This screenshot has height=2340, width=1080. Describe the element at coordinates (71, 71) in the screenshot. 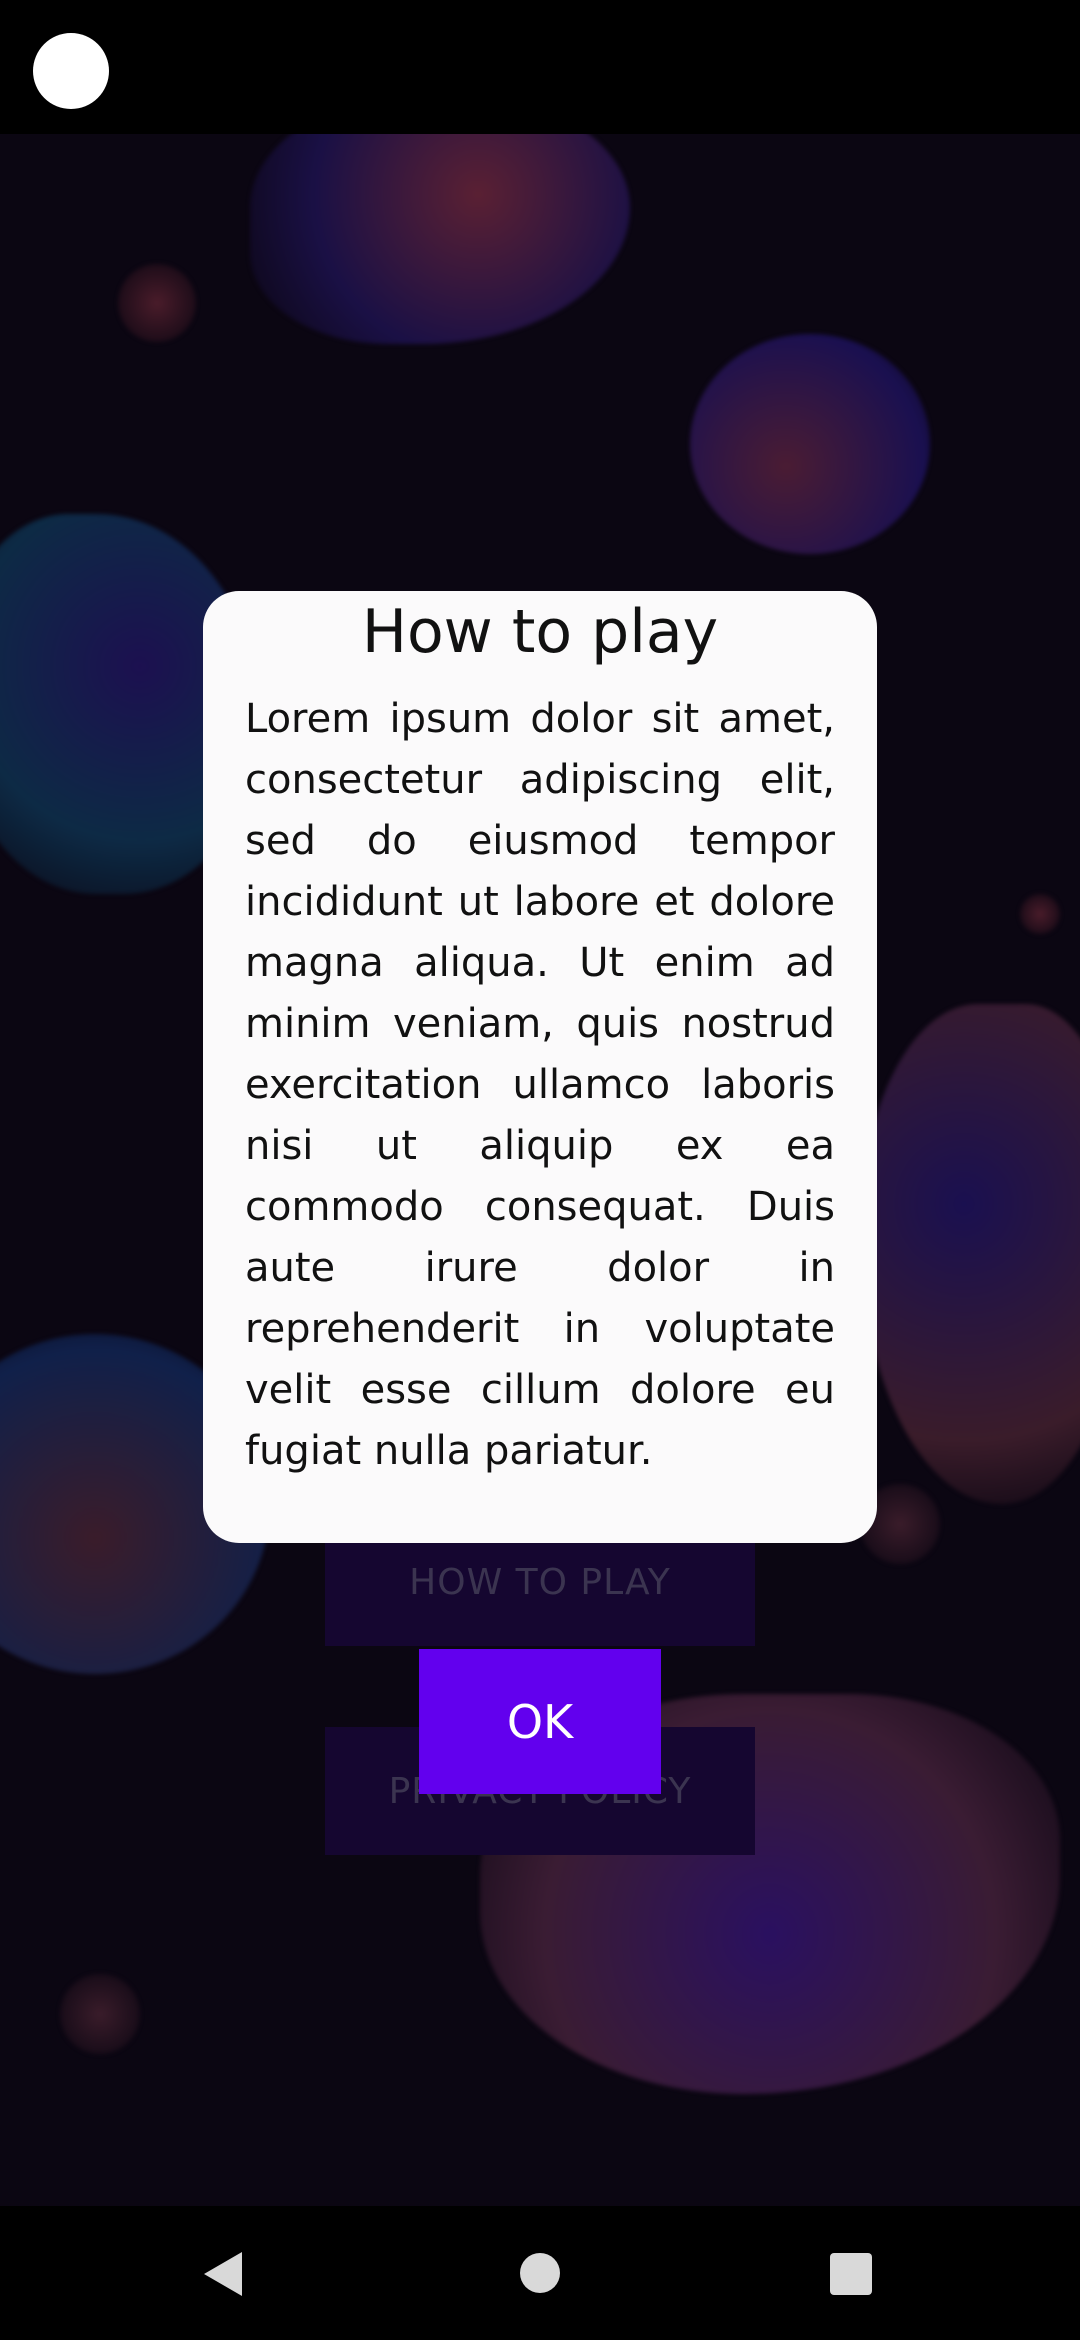

I see `front-camera-icon` at that location.